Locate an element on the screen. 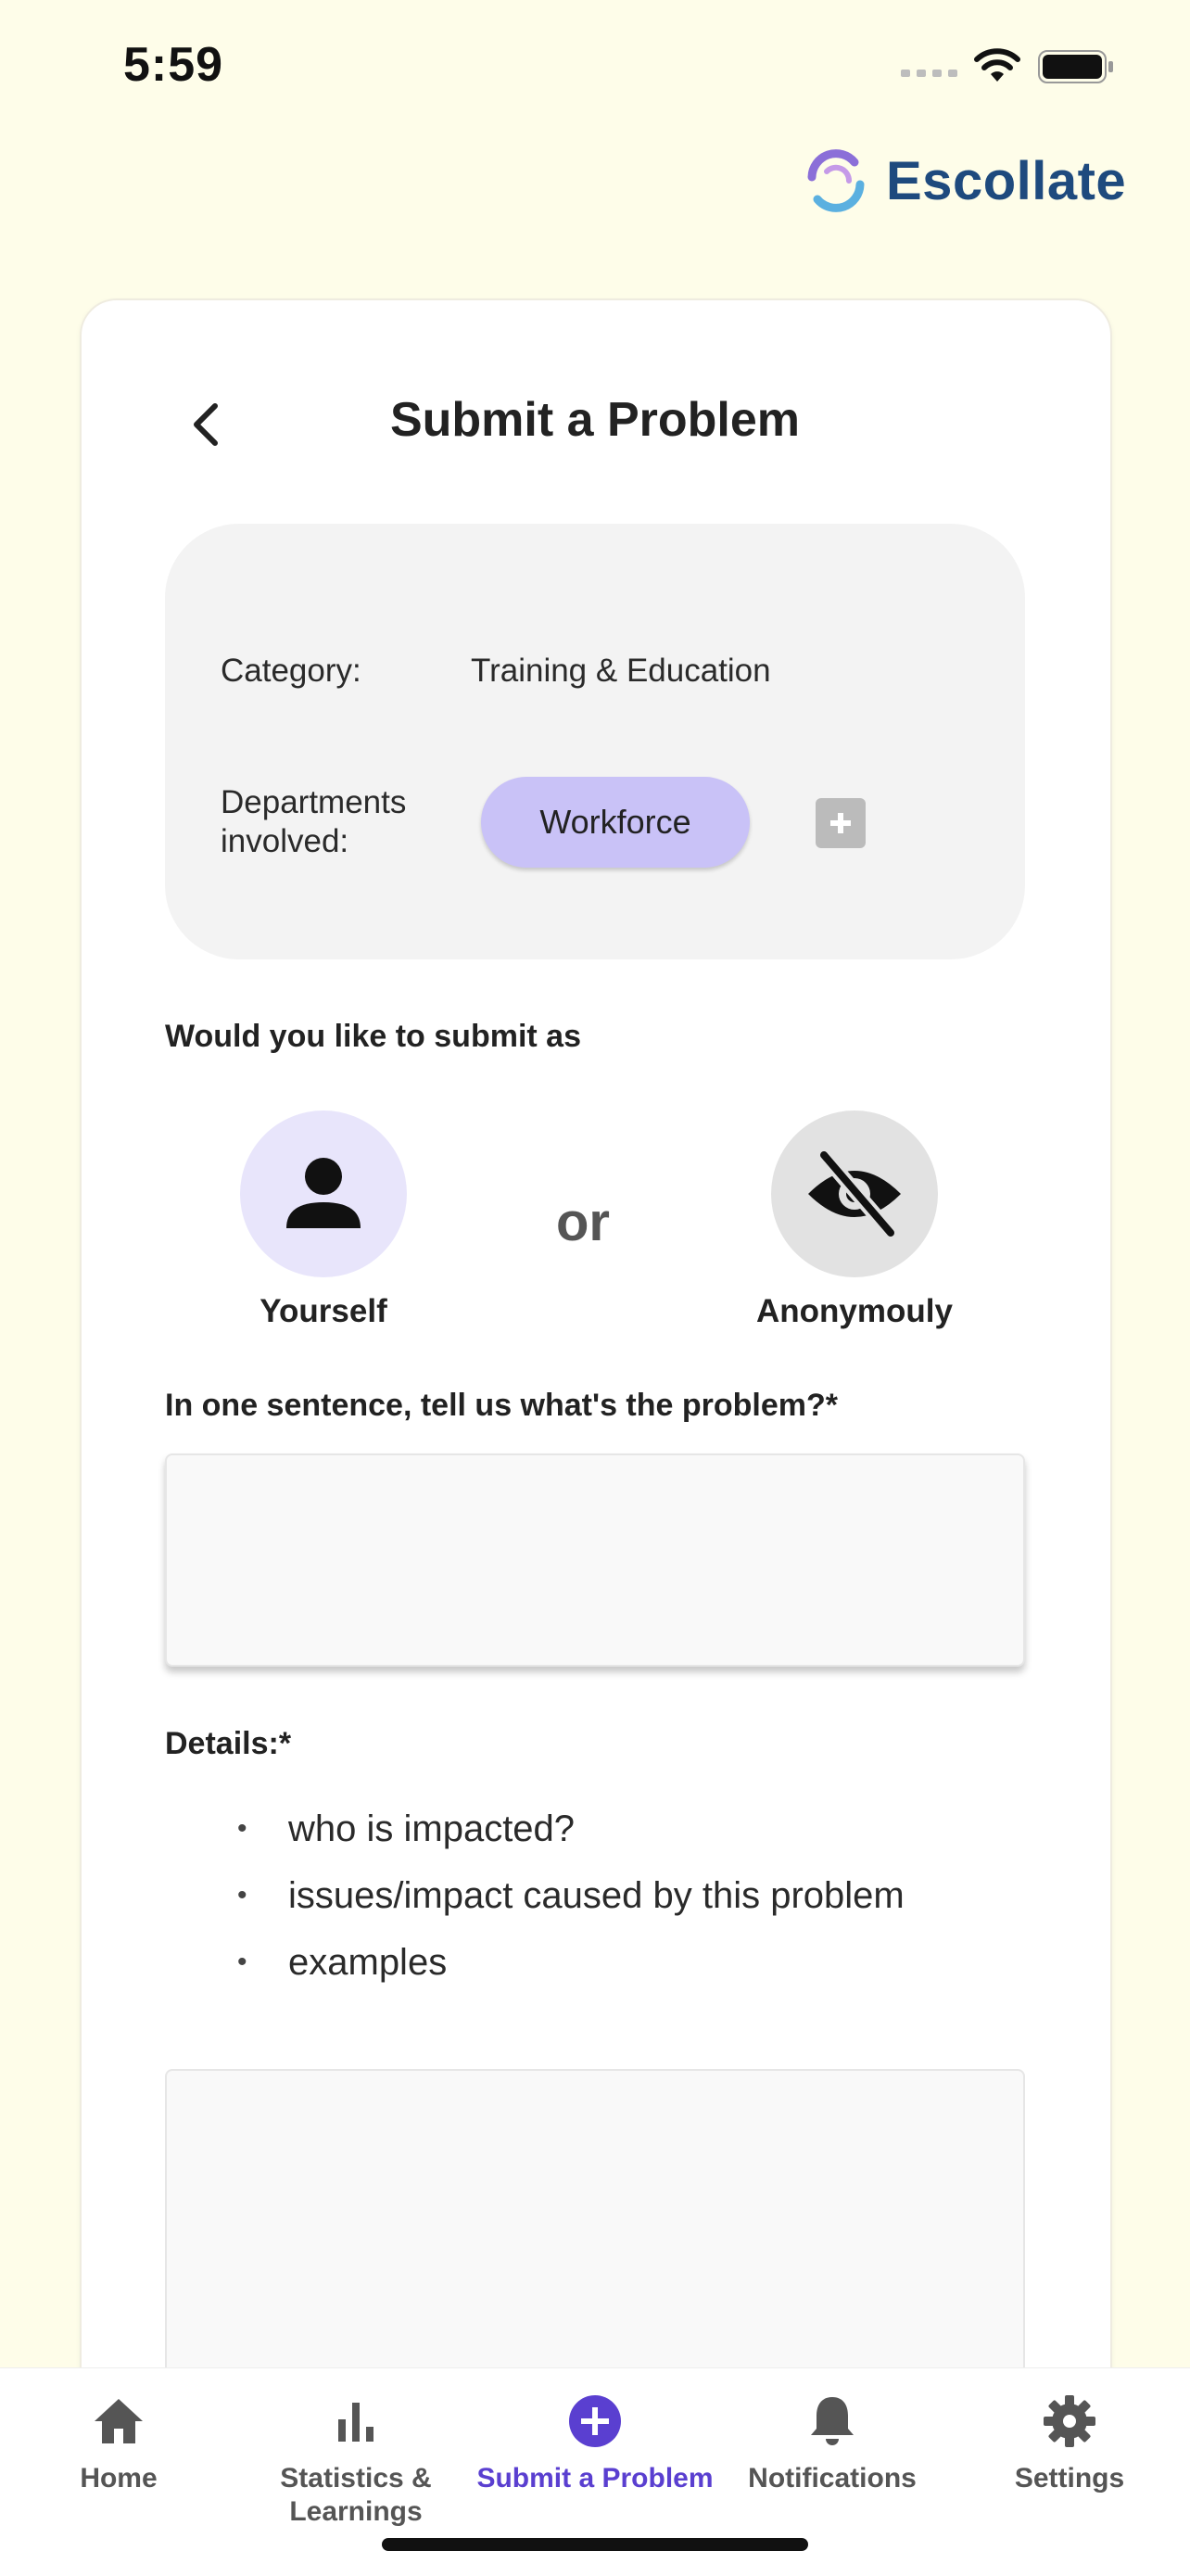 The image size is (1190, 2576). yourself-label: Yourself is located at coordinates (323, 1311).